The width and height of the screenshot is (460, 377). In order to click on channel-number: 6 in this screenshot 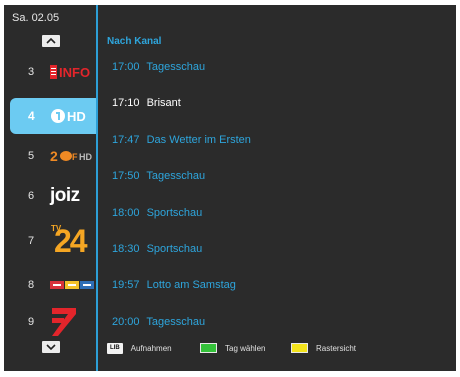, I will do `click(31, 196)`.